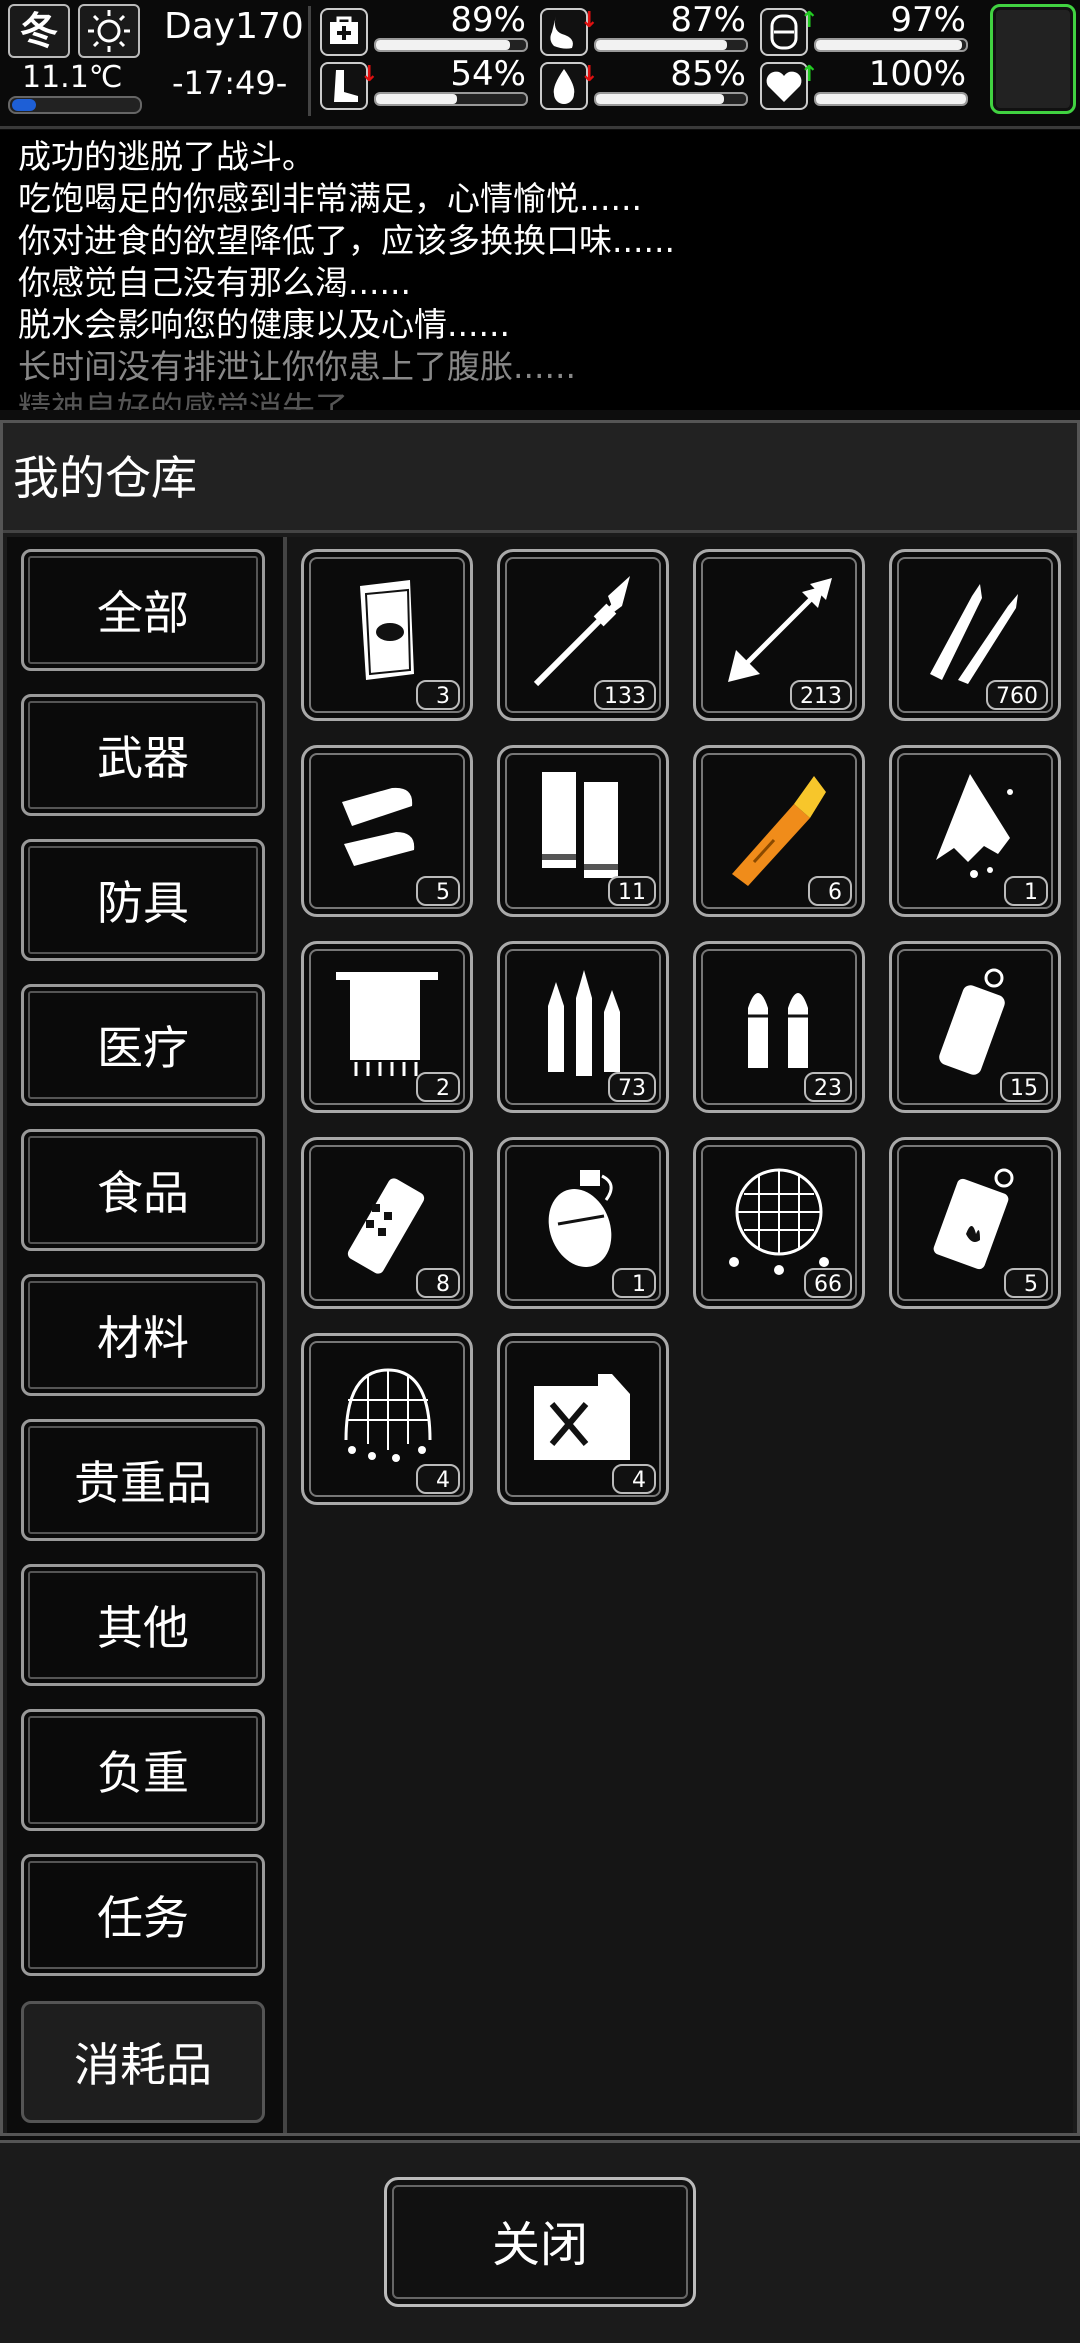 This screenshot has height=2343, width=1080. Describe the element at coordinates (828, 1087) in the screenshot. I see `item-count: 23` at that location.